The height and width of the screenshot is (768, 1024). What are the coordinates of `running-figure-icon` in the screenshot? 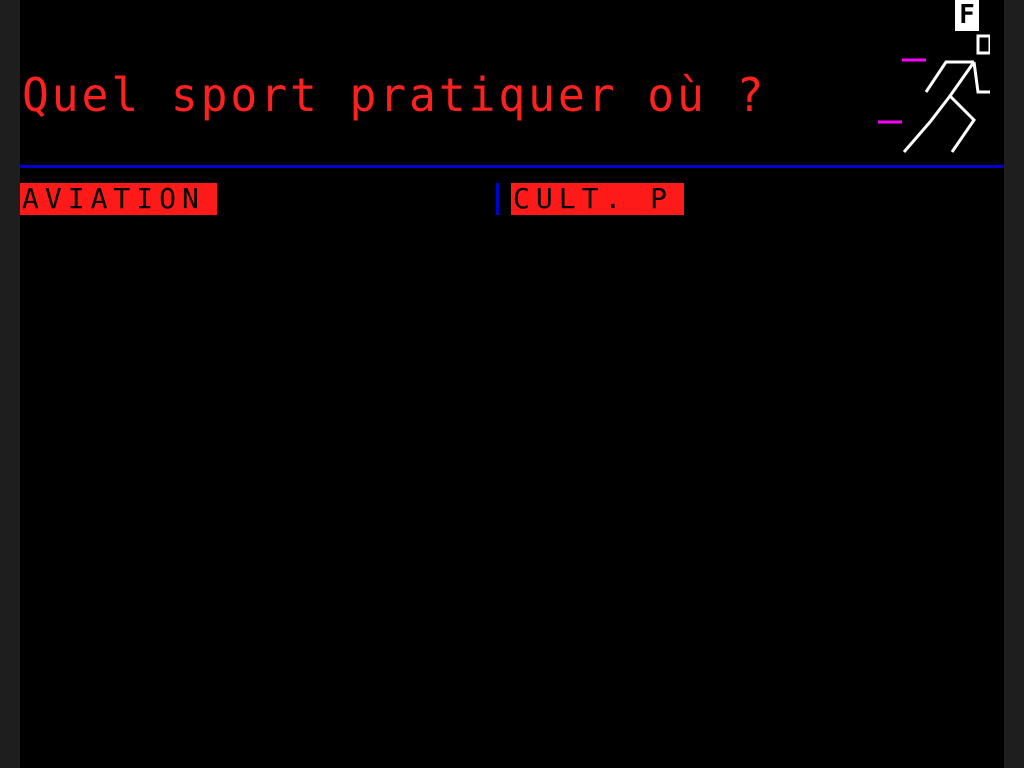 It's located at (934, 93).